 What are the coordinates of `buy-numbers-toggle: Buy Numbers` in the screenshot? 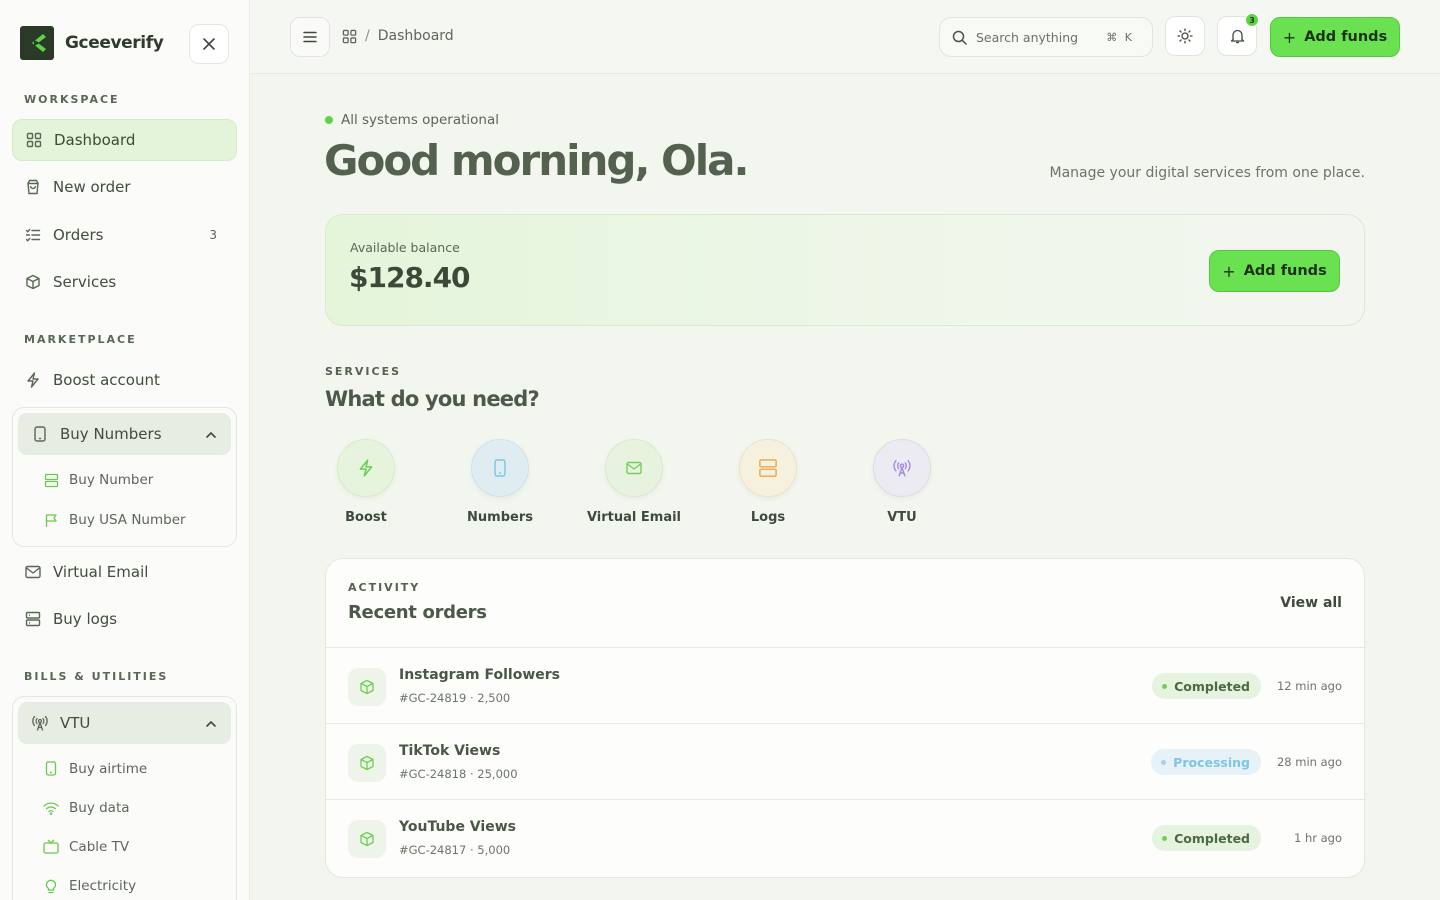 It's located at (124, 434).